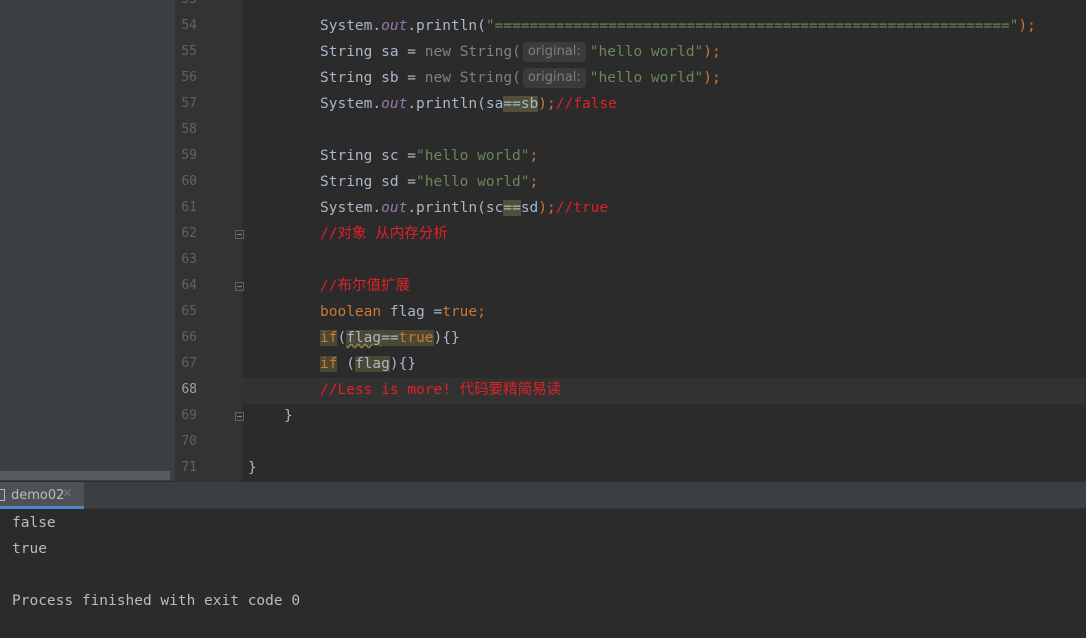  What do you see at coordinates (87, 240) in the screenshot?
I see `project-sidebar` at bounding box center [87, 240].